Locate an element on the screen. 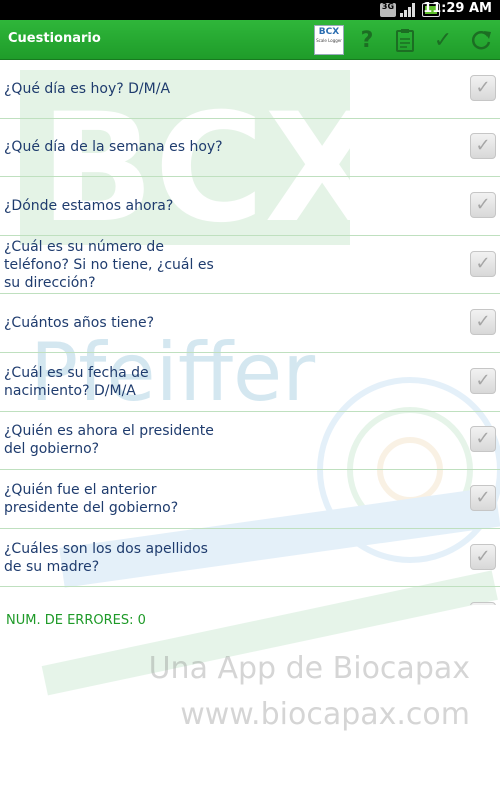  question-text: ¿Cuántos años tiene? is located at coordinates (79, 323).